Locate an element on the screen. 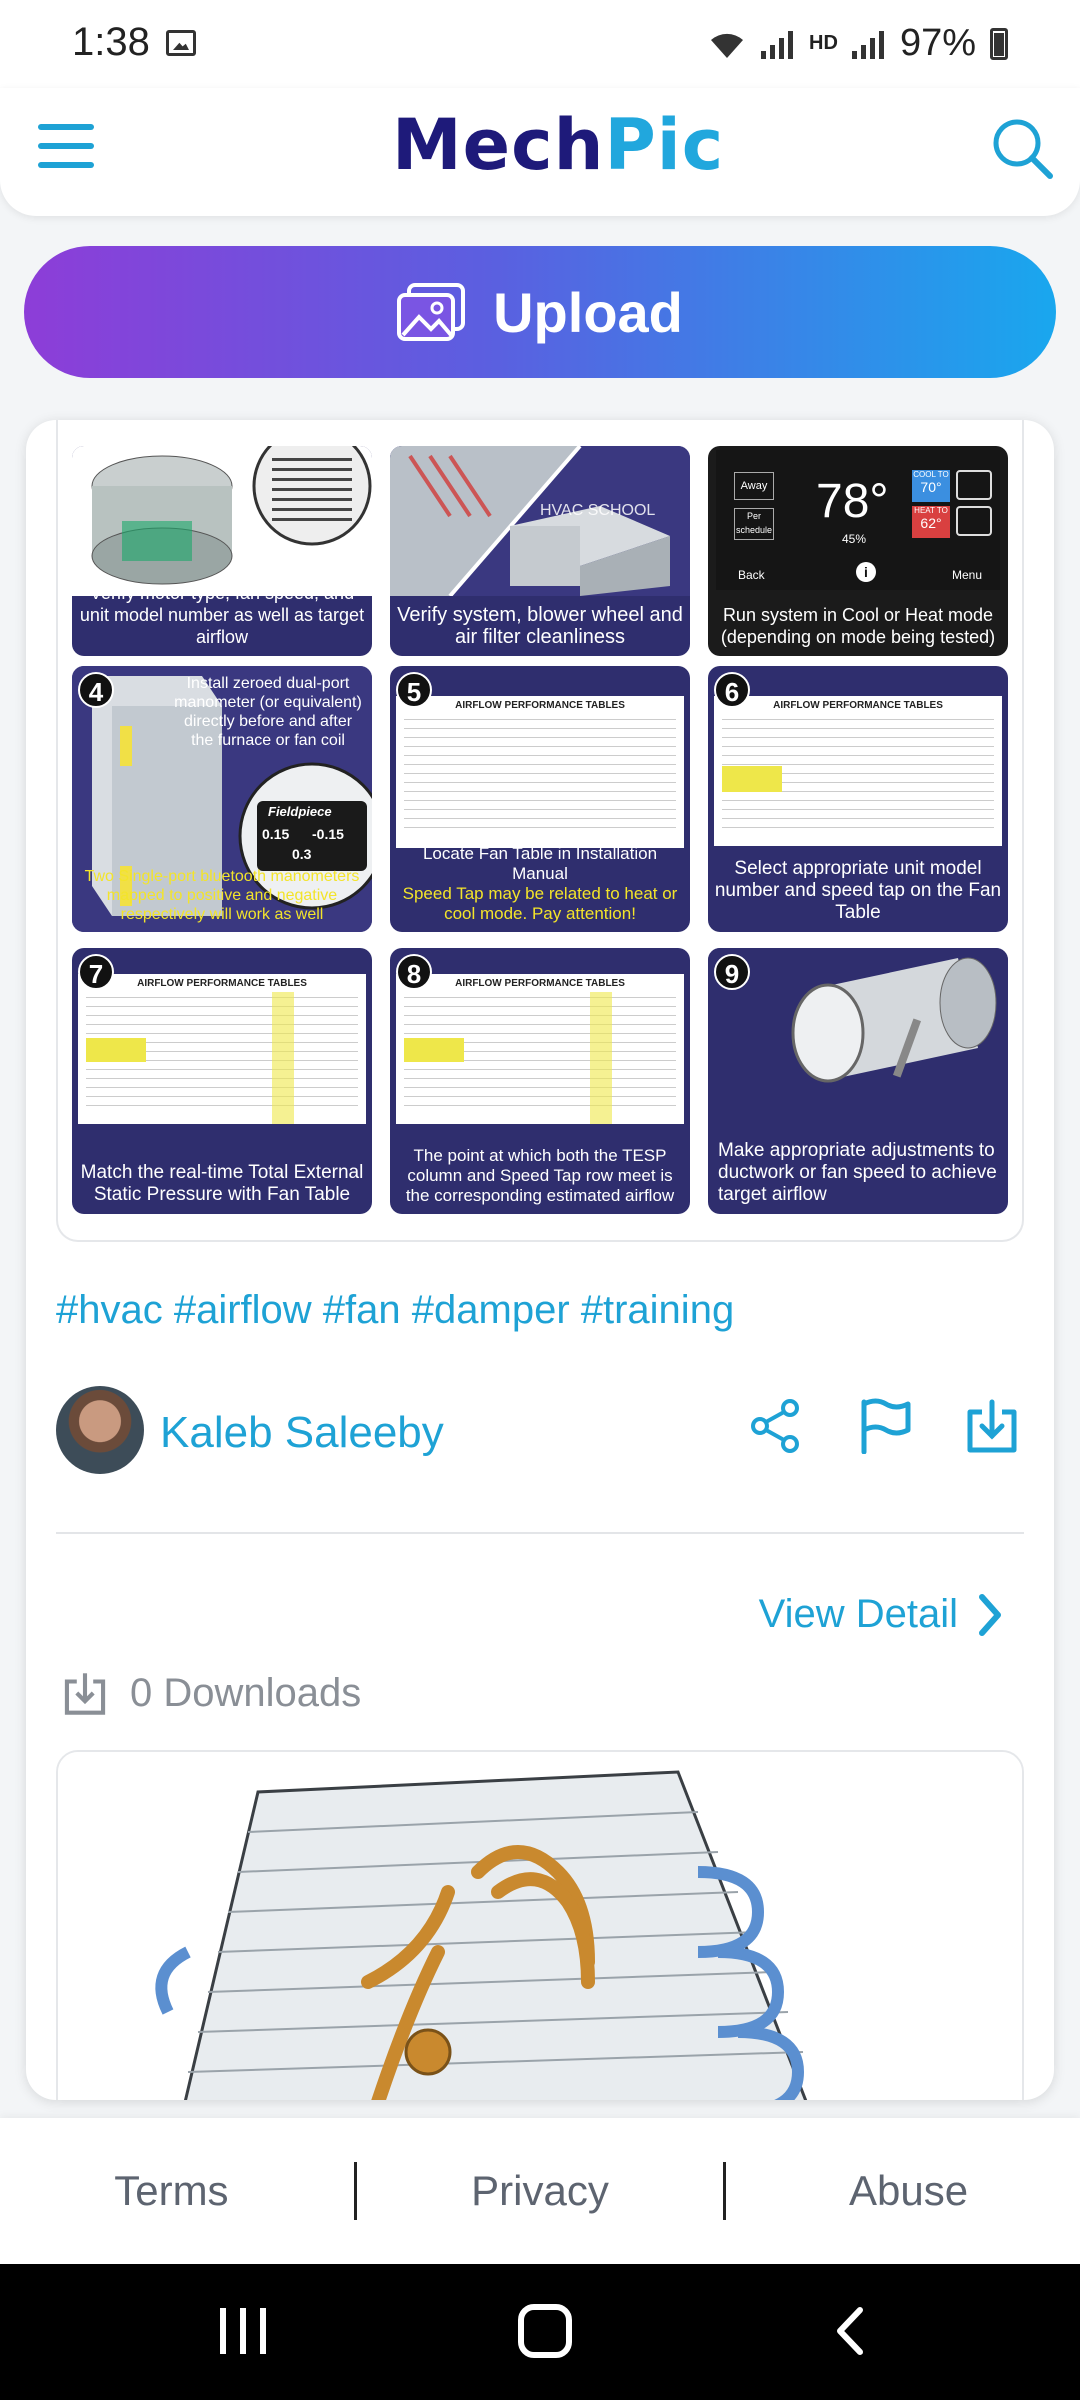  divider is located at coordinates (540, 1533).